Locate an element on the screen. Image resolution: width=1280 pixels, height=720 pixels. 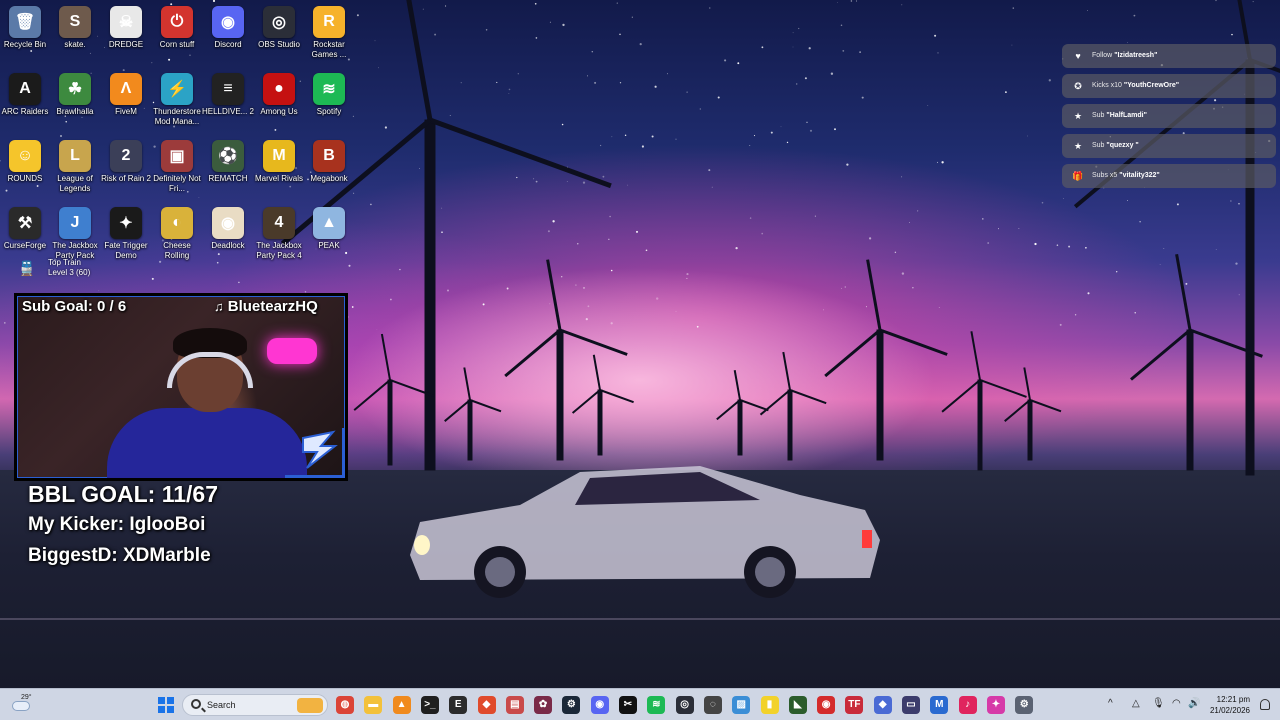
desktop-icon-label: DREDGE is located at coordinates (126, 44).